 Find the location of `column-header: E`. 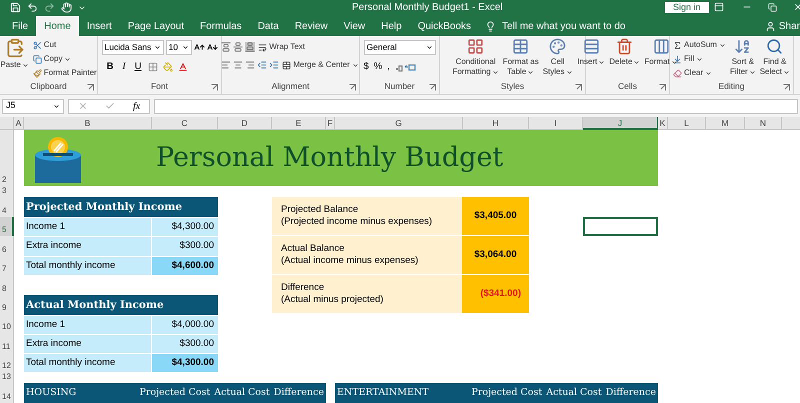

column-header: E is located at coordinates (299, 123).